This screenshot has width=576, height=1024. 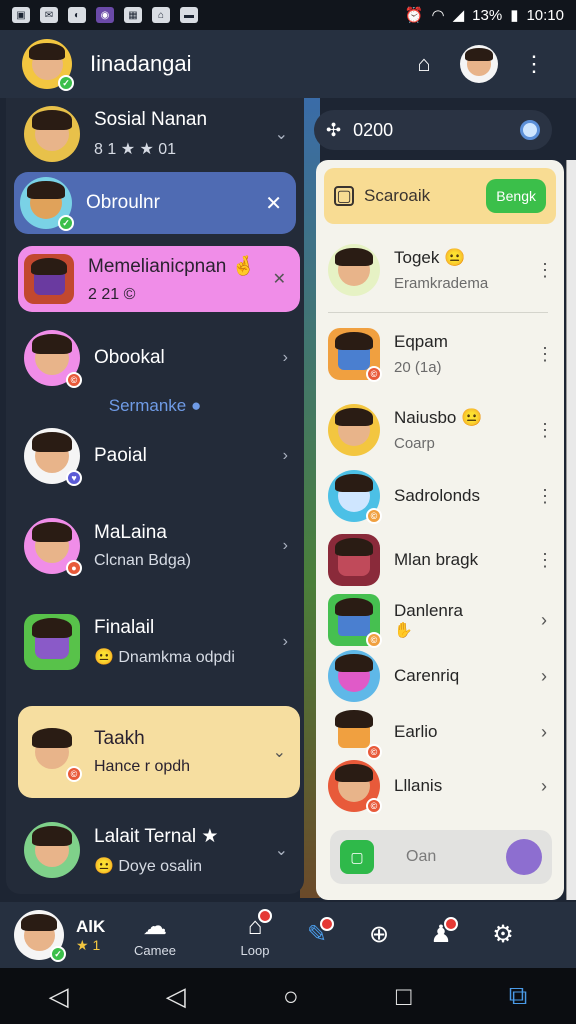 What do you see at coordinates (142, 560) in the screenshot?
I see `list-item-subtitle: Clcnan Bdga)` at bounding box center [142, 560].